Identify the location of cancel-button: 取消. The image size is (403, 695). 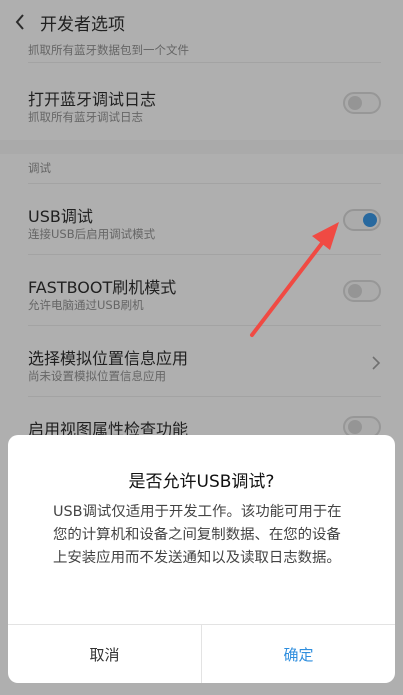
(104, 654).